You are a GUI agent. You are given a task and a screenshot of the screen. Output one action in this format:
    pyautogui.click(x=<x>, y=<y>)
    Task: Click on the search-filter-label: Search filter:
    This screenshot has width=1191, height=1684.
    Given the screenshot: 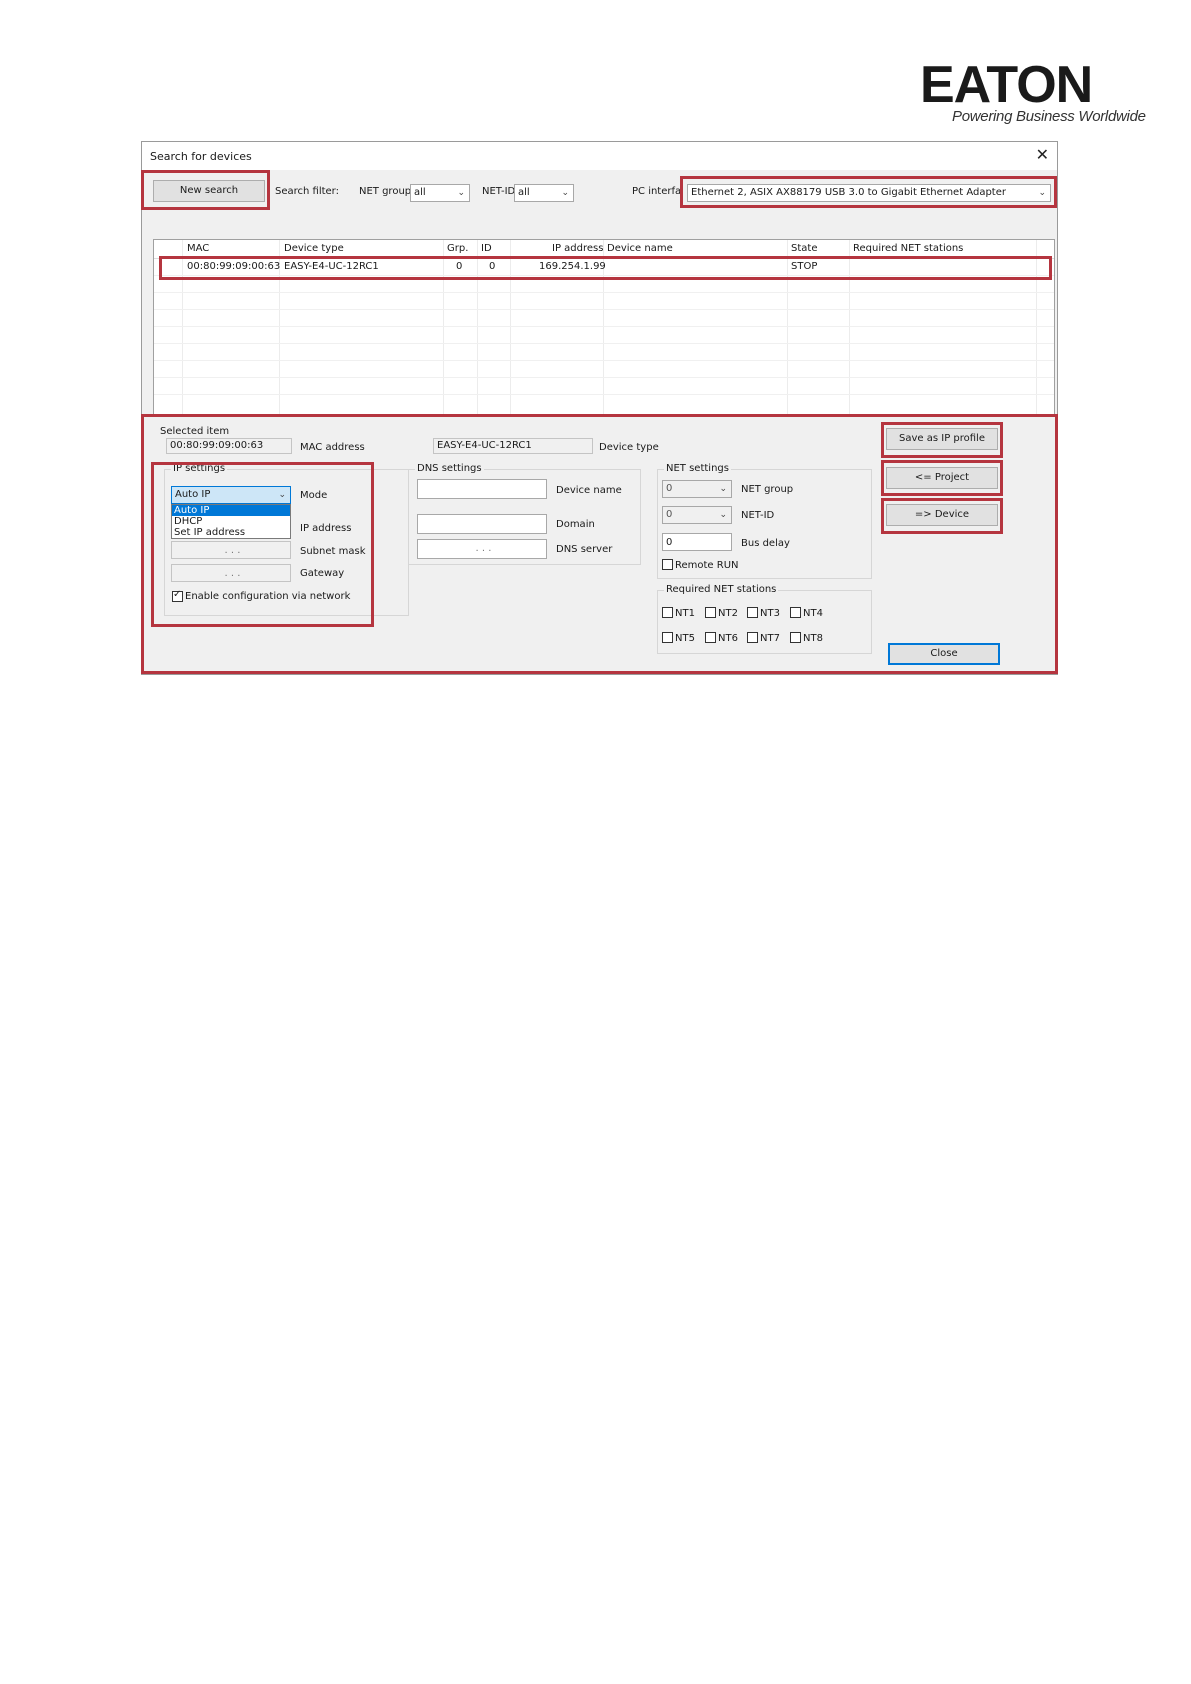 What is the action you would take?
    pyautogui.click(x=307, y=191)
    